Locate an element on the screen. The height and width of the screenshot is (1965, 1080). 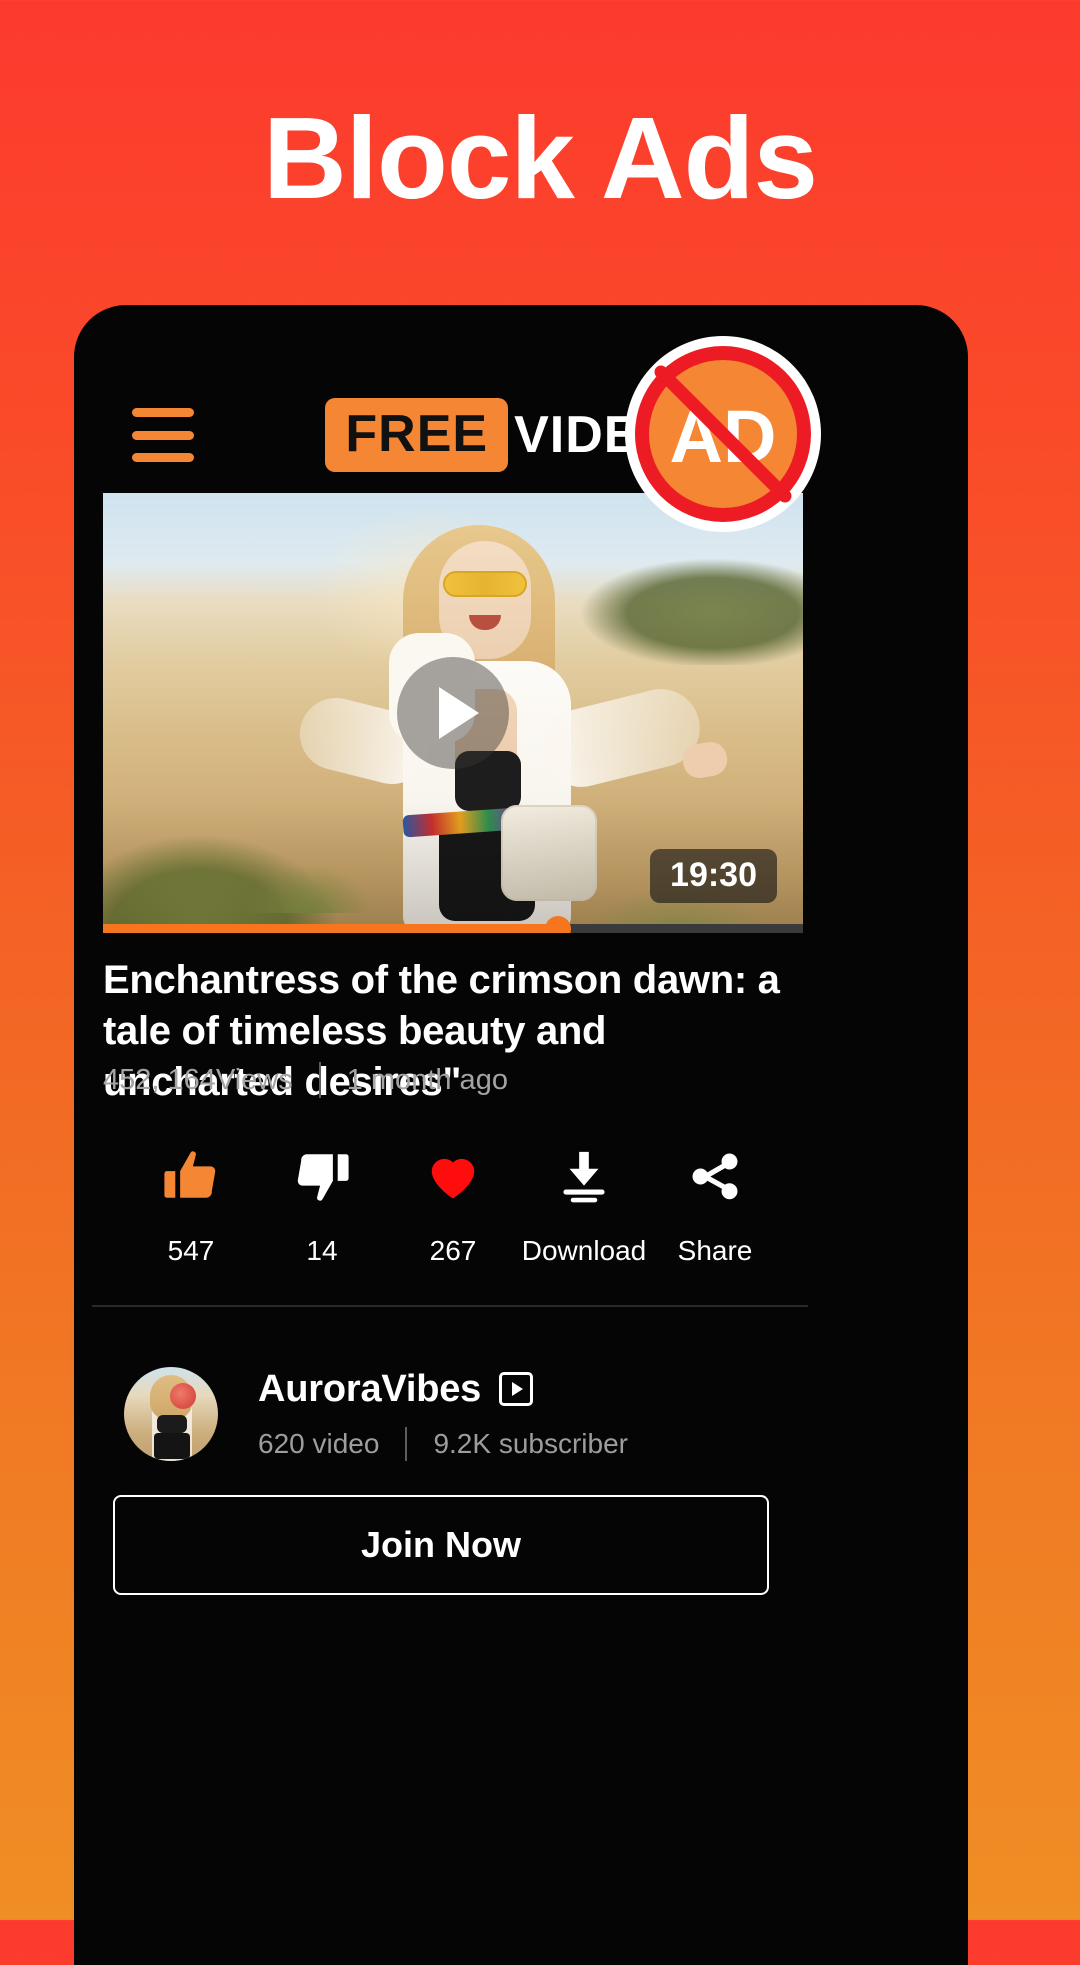
like-count: 547 is located at coordinates (191, 1250).